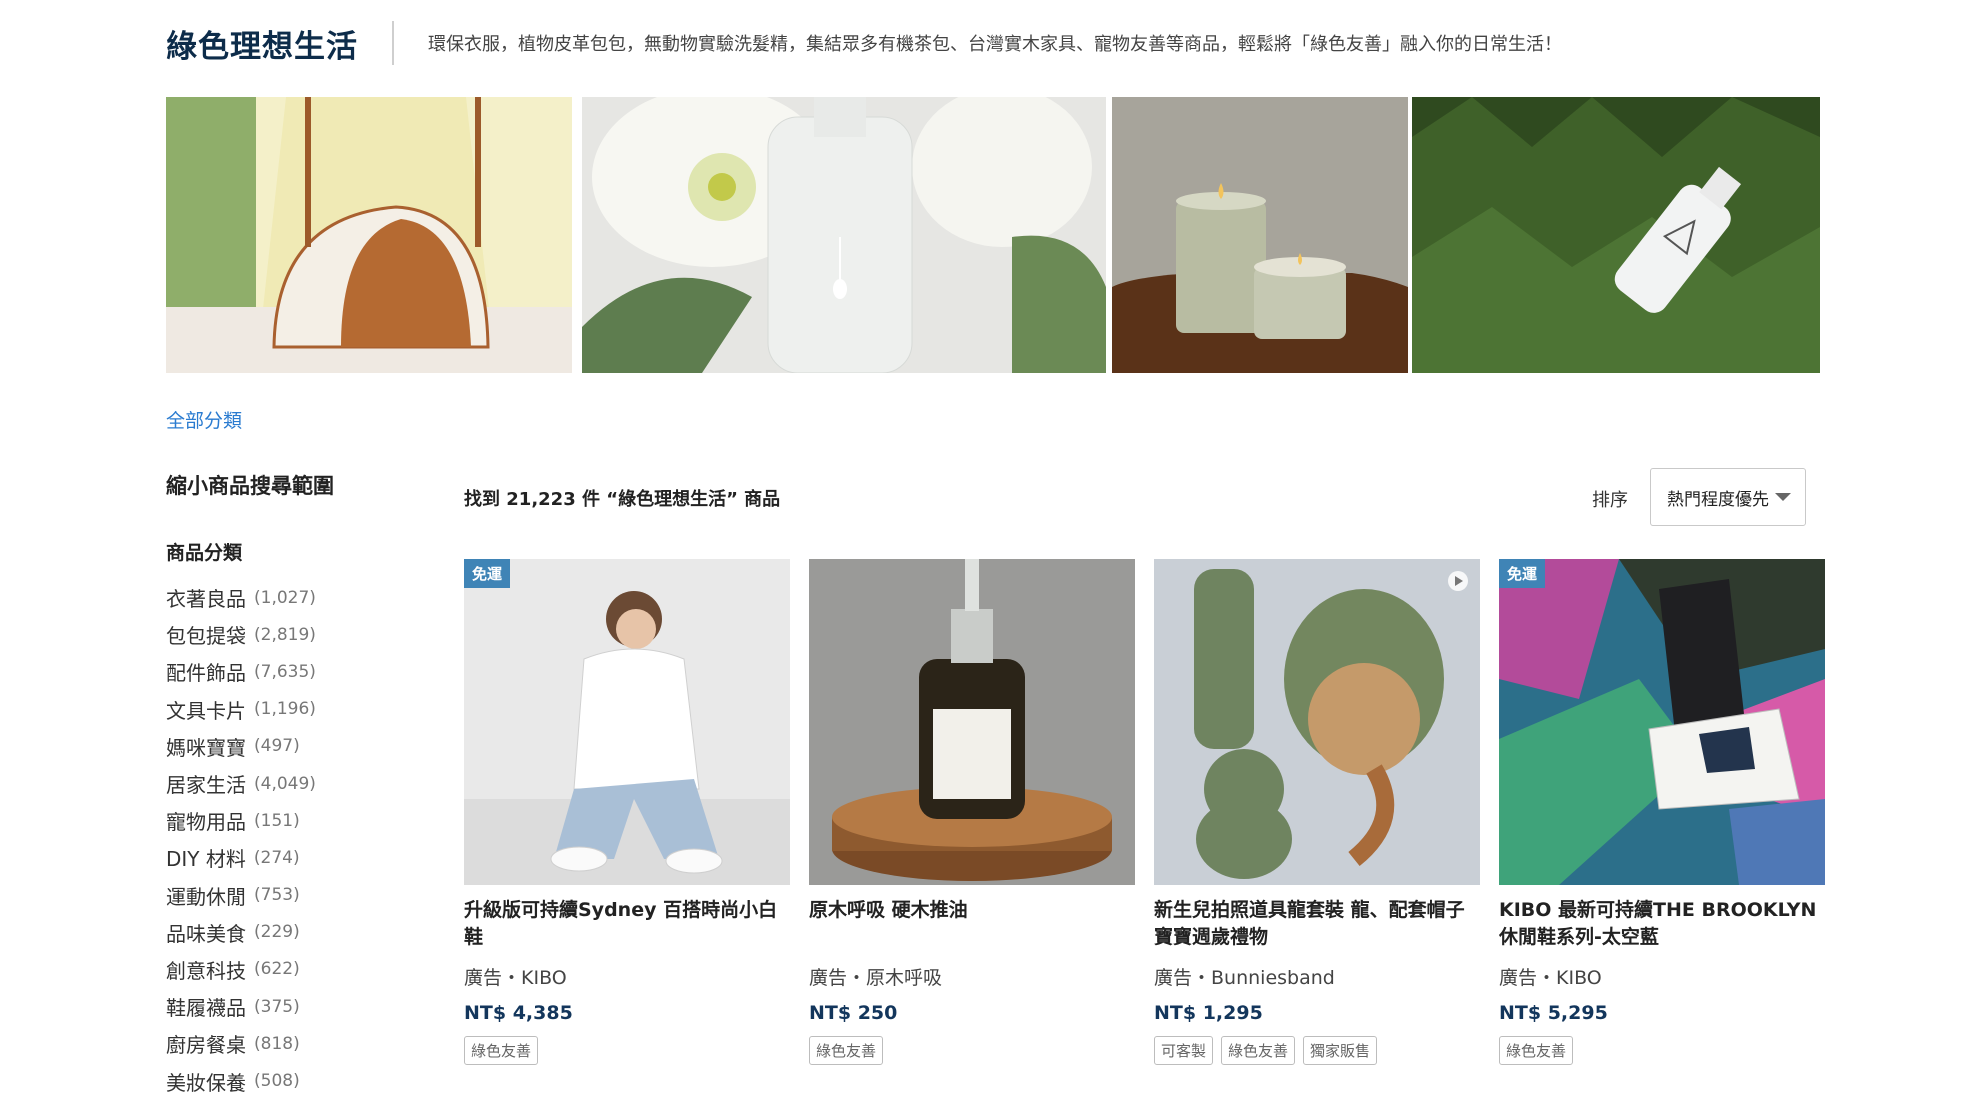 The height and width of the screenshot is (1100, 1984). Describe the element at coordinates (285, 597) in the screenshot. I see `category-count: (1,027)` at that location.